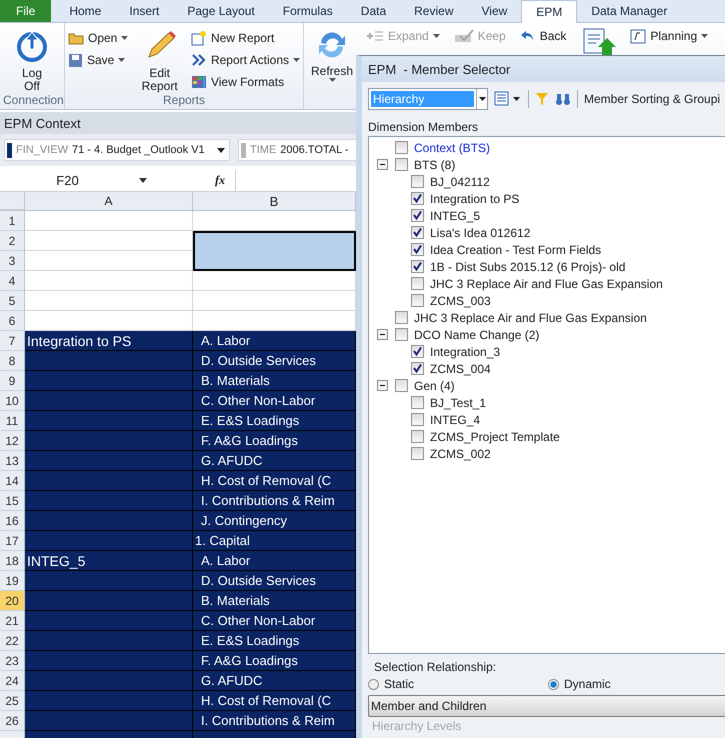 The width and height of the screenshot is (725, 738). I want to click on row-header: 13, so click(12, 461).